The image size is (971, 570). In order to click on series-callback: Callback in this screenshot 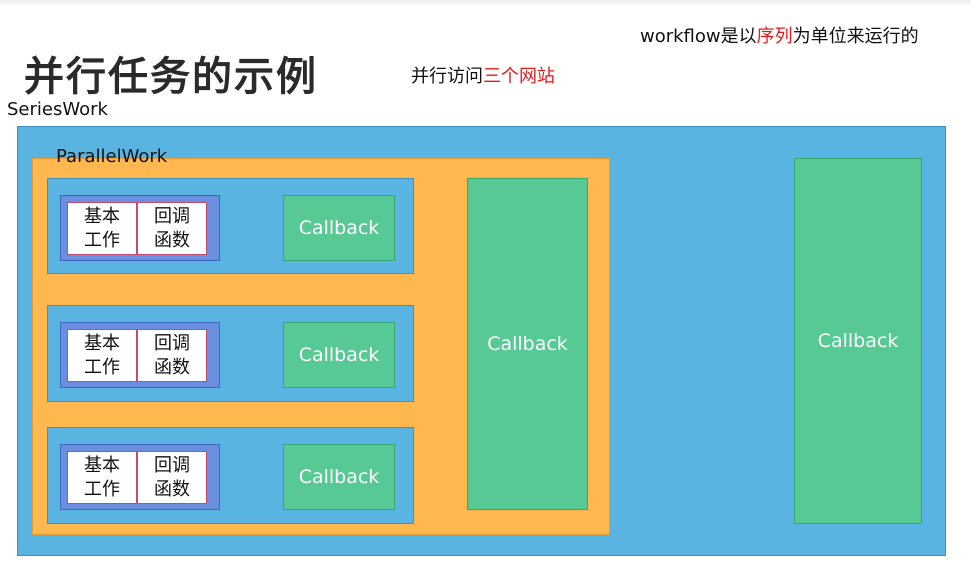, I will do `click(858, 341)`.